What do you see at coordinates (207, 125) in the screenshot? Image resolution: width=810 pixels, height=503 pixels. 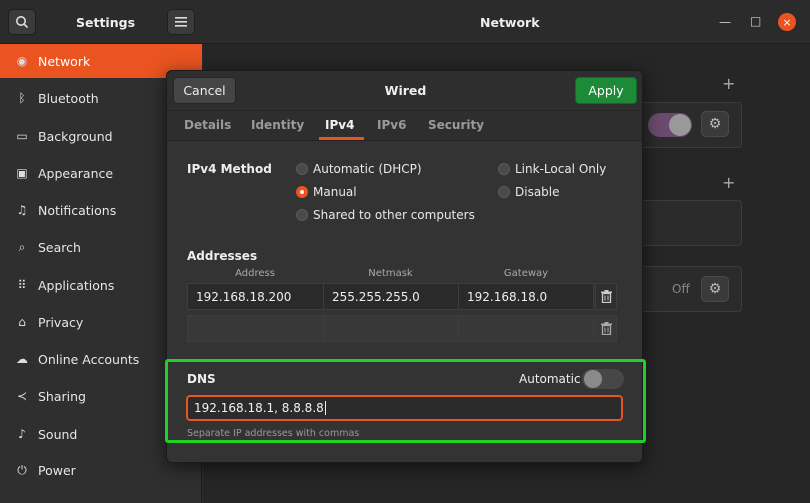 I see `tab-details: Details` at bounding box center [207, 125].